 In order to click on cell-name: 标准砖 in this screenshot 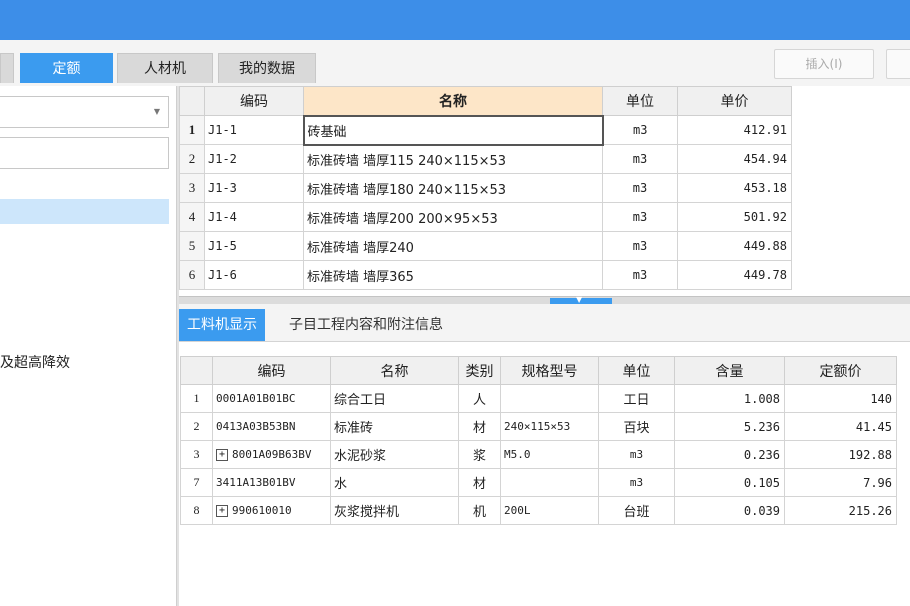, I will do `click(394, 426)`.